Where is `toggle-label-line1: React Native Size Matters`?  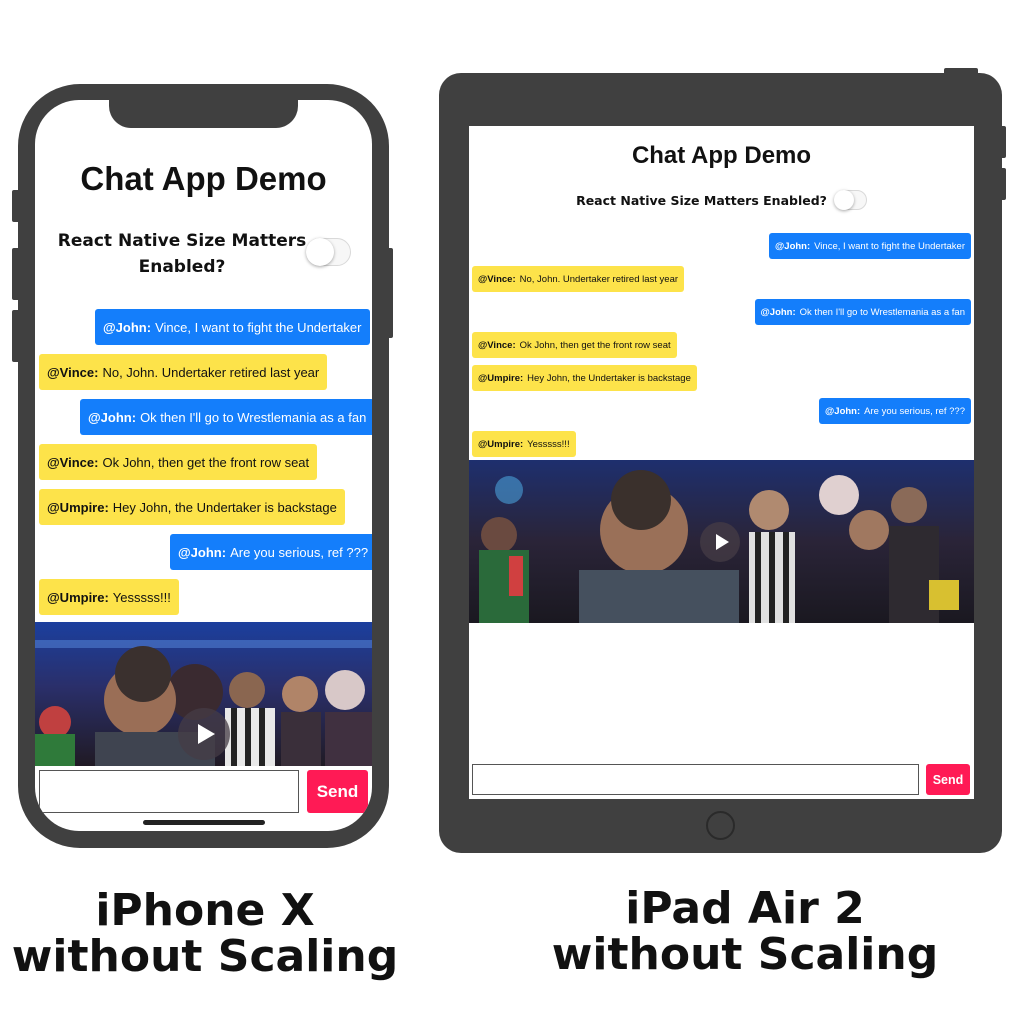 toggle-label-line1: React Native Size Matters is located at coordinates (182, 241).